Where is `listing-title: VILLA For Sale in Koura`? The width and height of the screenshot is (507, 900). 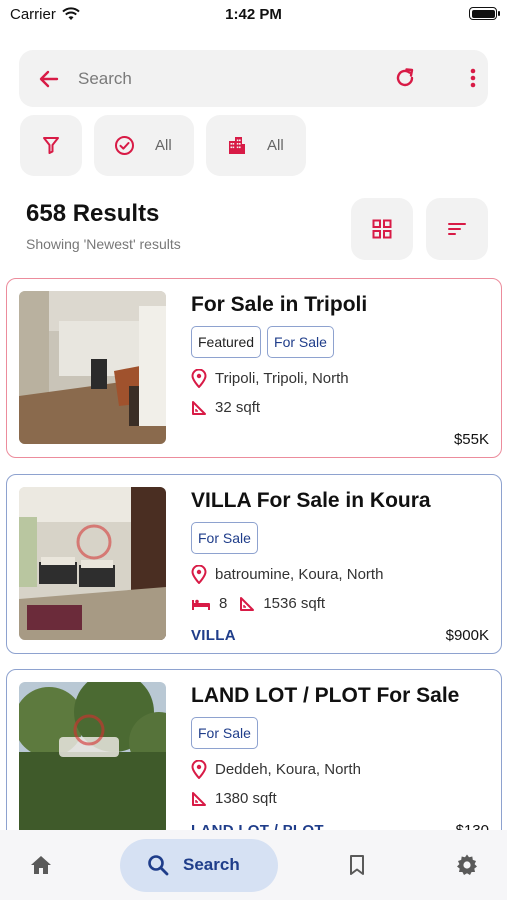
listing-title: VILLA For Sale in Koura is located at coordinates (311, 500).